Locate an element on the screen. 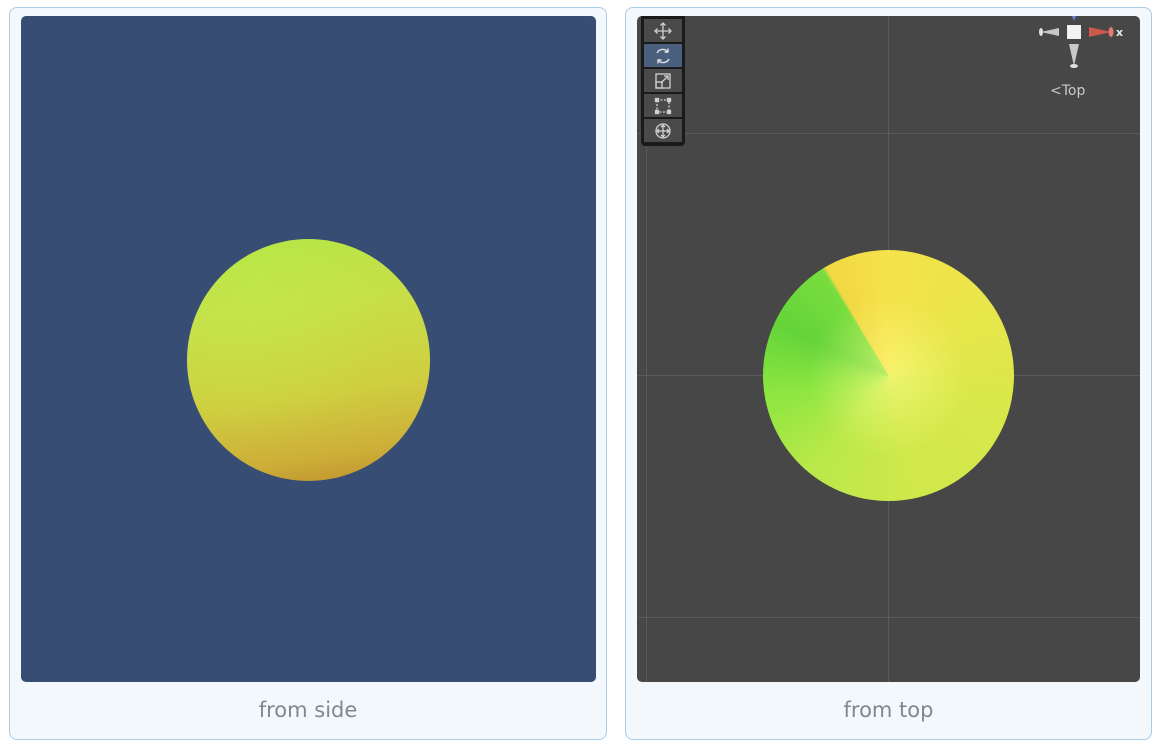  move-icon is located at coordinates (663, 30).